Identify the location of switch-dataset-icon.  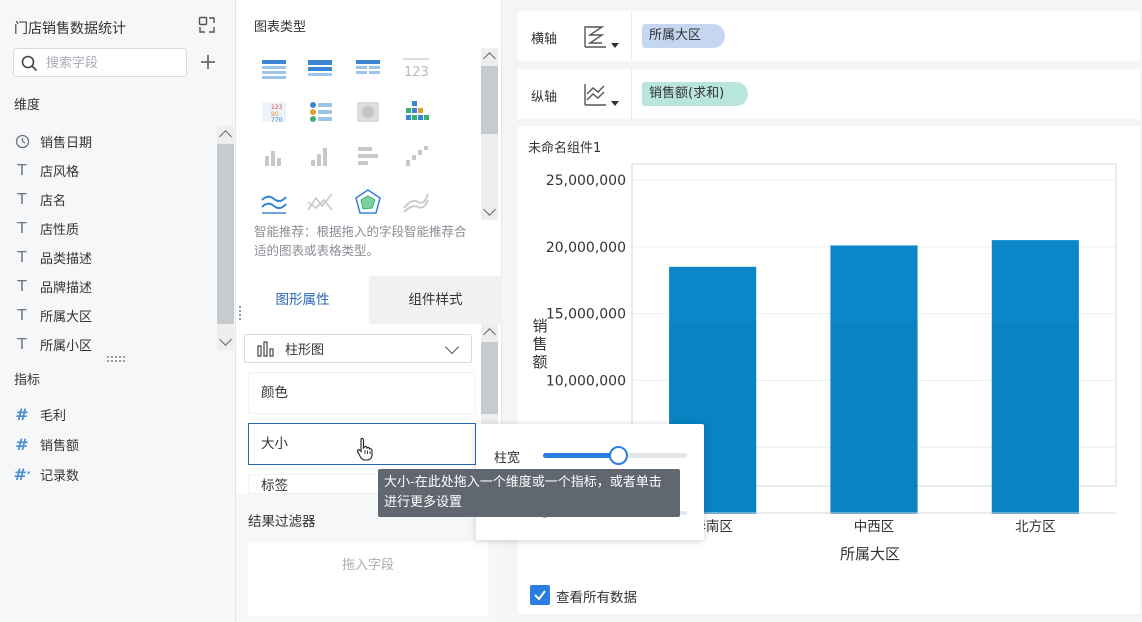
(207, 25).